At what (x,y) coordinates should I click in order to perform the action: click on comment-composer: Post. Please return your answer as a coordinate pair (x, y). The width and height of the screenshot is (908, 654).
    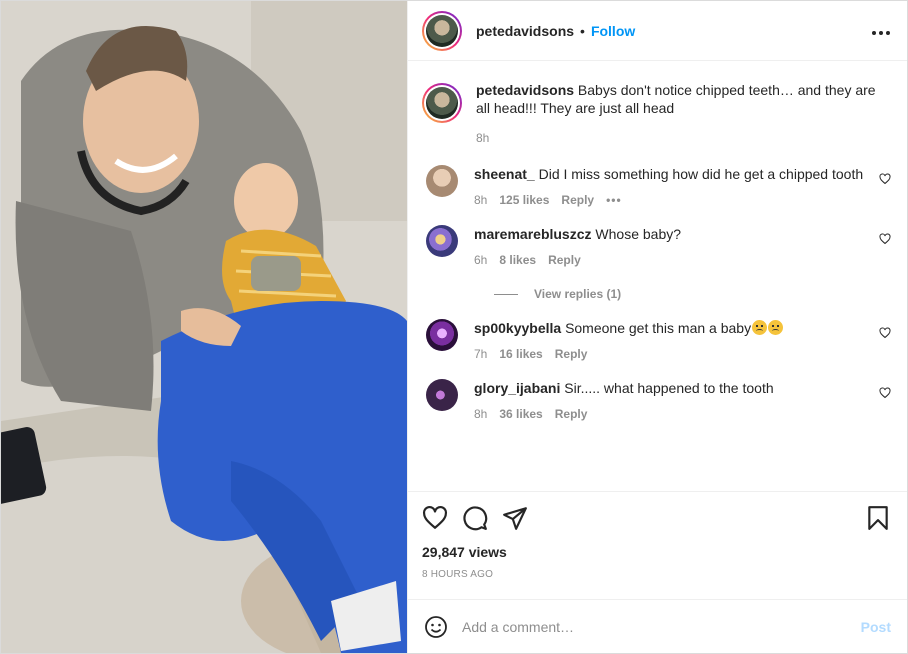
    Looking at the image, I should click on (657, 626).